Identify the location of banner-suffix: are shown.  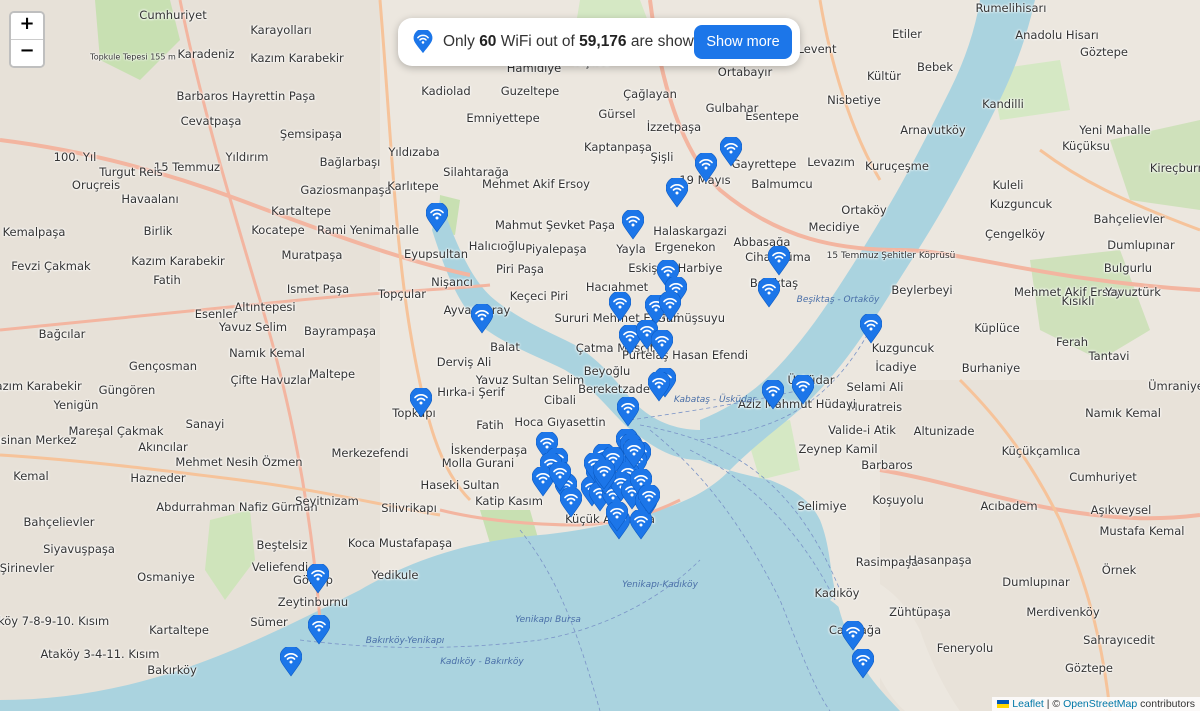
(666, 41).